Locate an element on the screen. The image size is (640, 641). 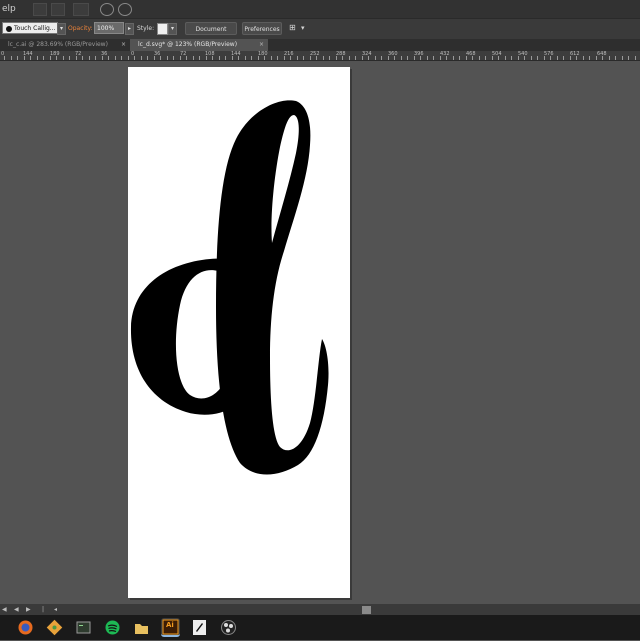
style-dropdown-button: ▾ is located at coordinates (172, 29).